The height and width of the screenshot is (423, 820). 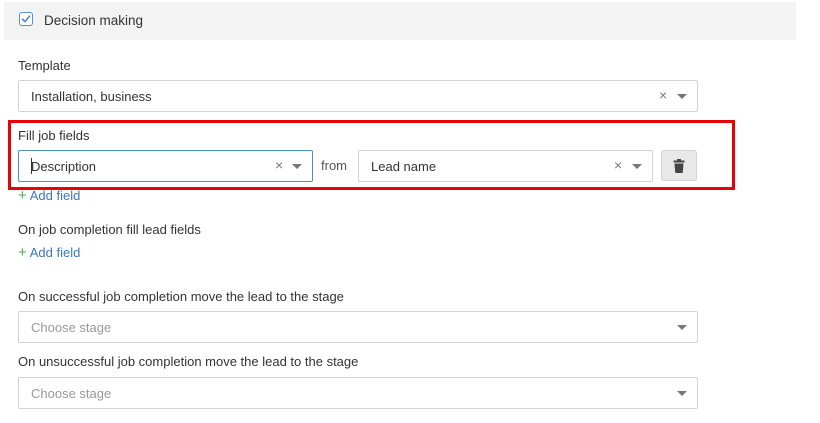 What do you see at coordinates (371, 155) in the screenshot?
I see `highlight-box` at bounding box center [371, 155].